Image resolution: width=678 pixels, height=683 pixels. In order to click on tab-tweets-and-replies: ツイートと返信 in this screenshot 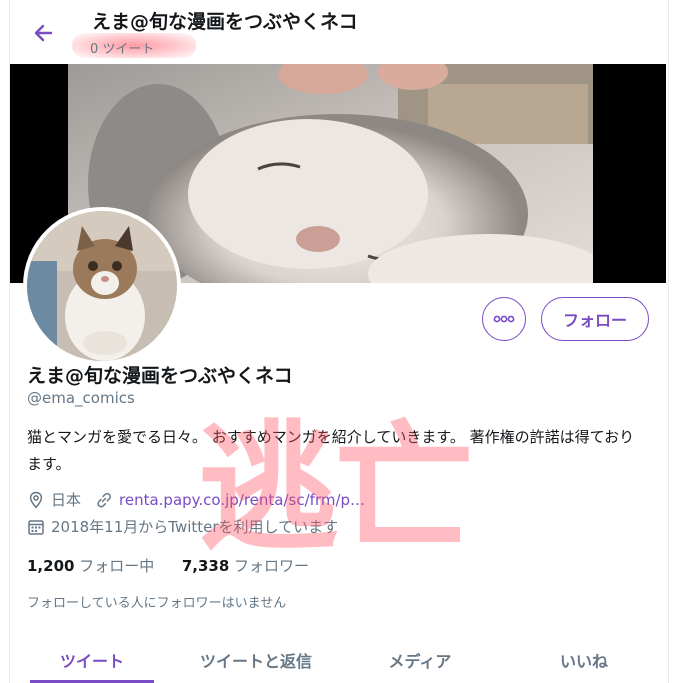, I will do `click(256, 658)`.